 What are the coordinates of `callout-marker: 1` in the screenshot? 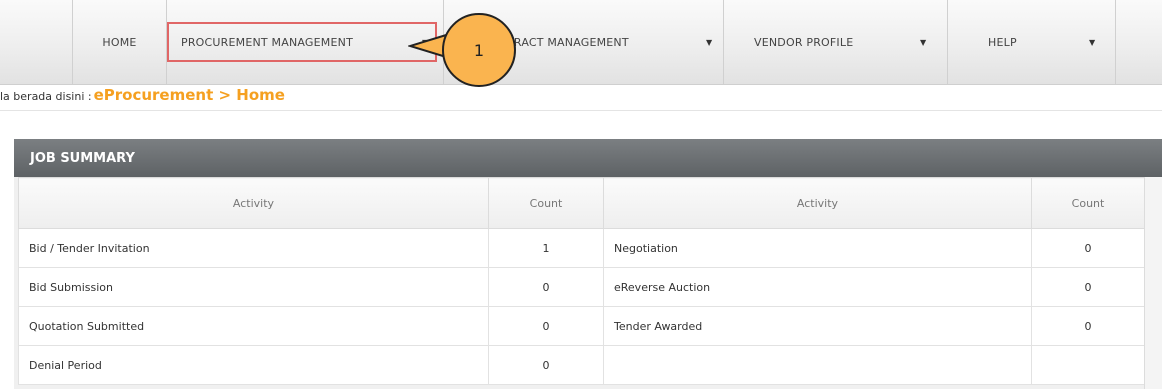 It's located at (479, 50).